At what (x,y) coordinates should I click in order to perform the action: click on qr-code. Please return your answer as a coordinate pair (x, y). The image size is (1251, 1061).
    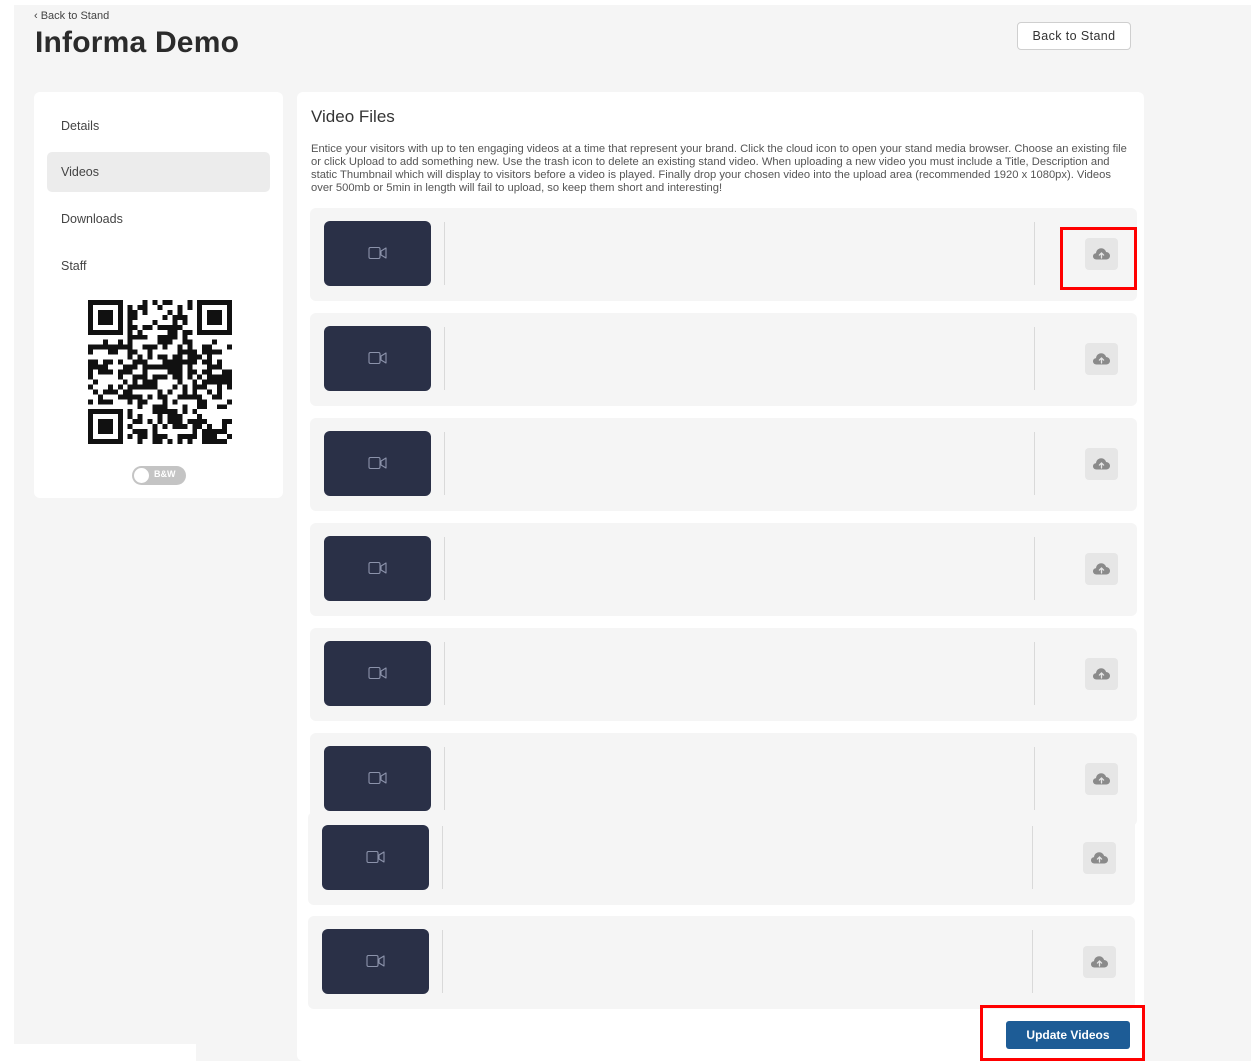
    Looking at the image, I should click on (160, 372).